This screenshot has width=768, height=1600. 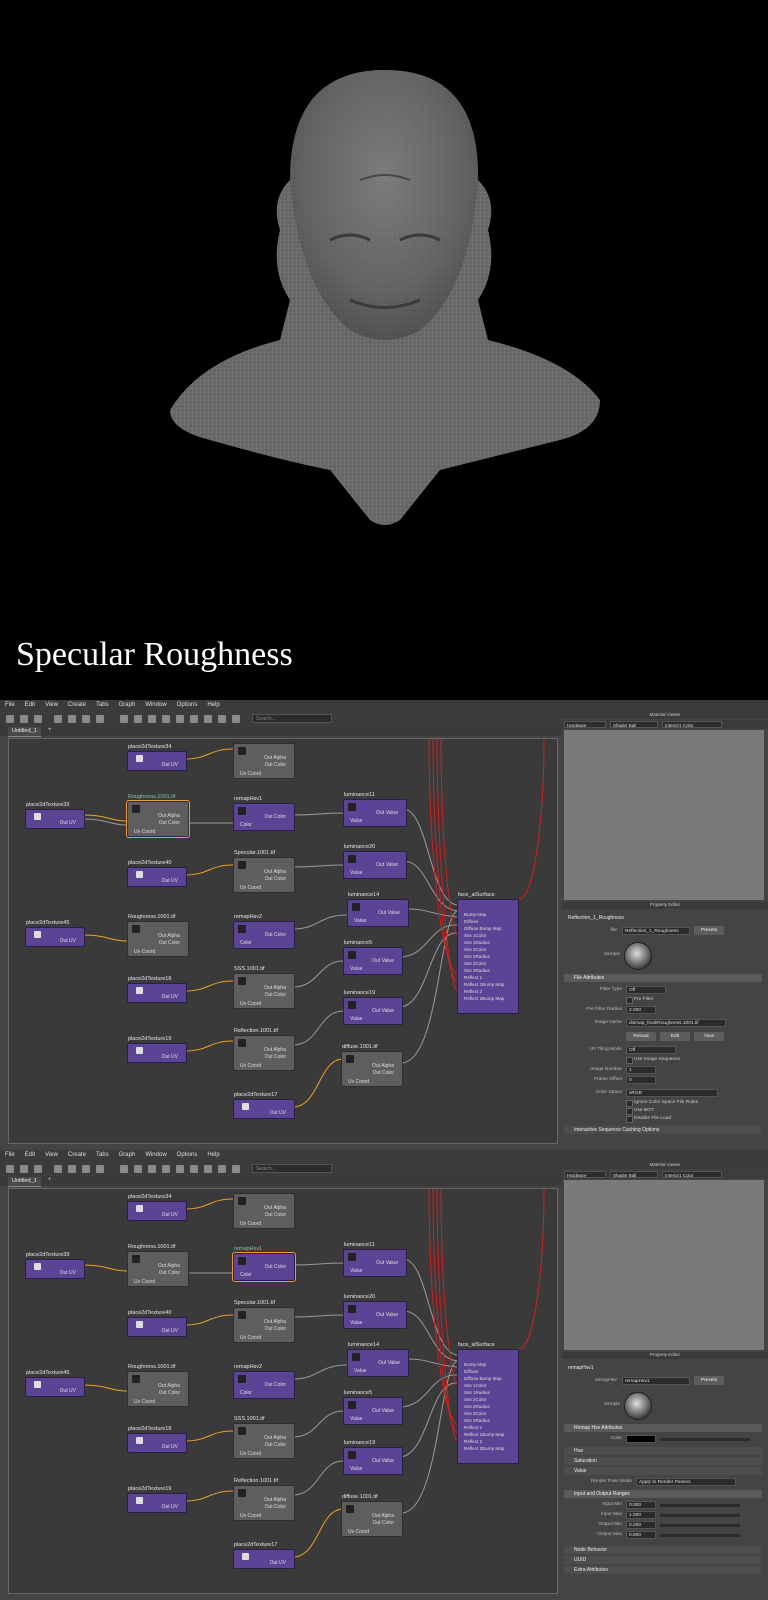 I want to click on render-pass-dropdown: Apply to Render Passes, so click(x=686, y=1482).